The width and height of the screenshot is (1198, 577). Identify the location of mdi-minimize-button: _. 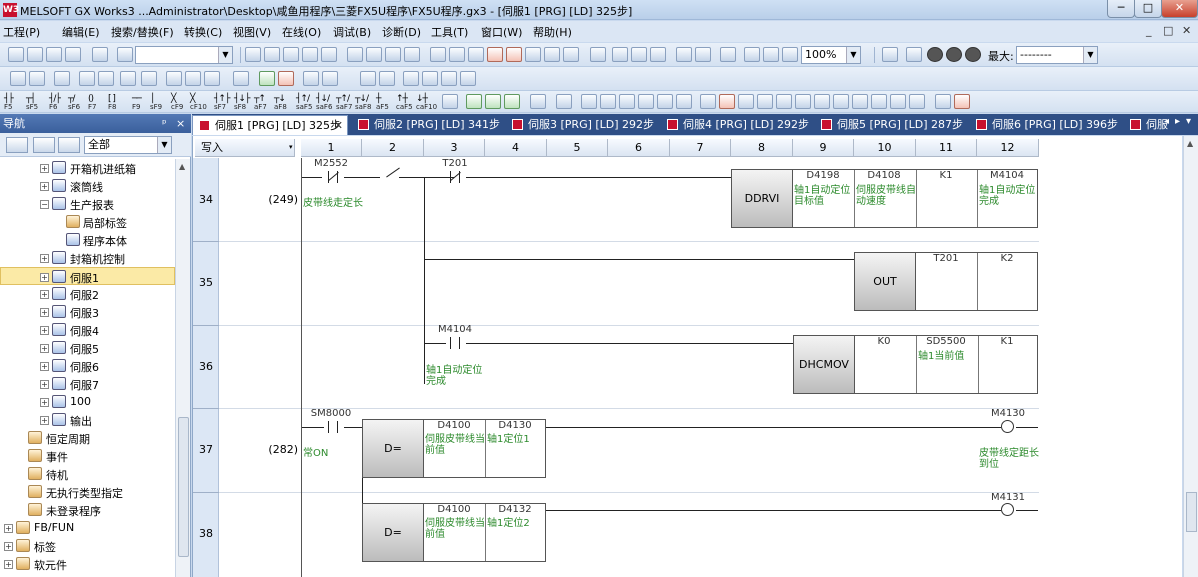
(1149, 30).